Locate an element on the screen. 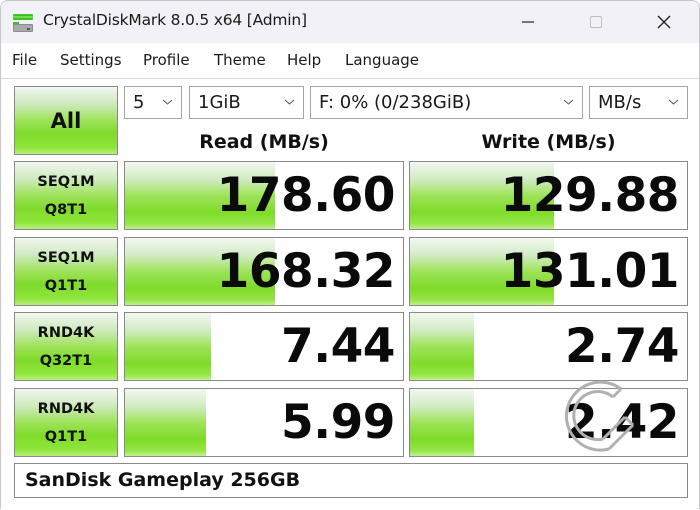 Image resolution: width=700 pixels, height=510 pixels. drive-comment-field: SanDisk Gameplay 256GB is located at coordinates (351, 480).